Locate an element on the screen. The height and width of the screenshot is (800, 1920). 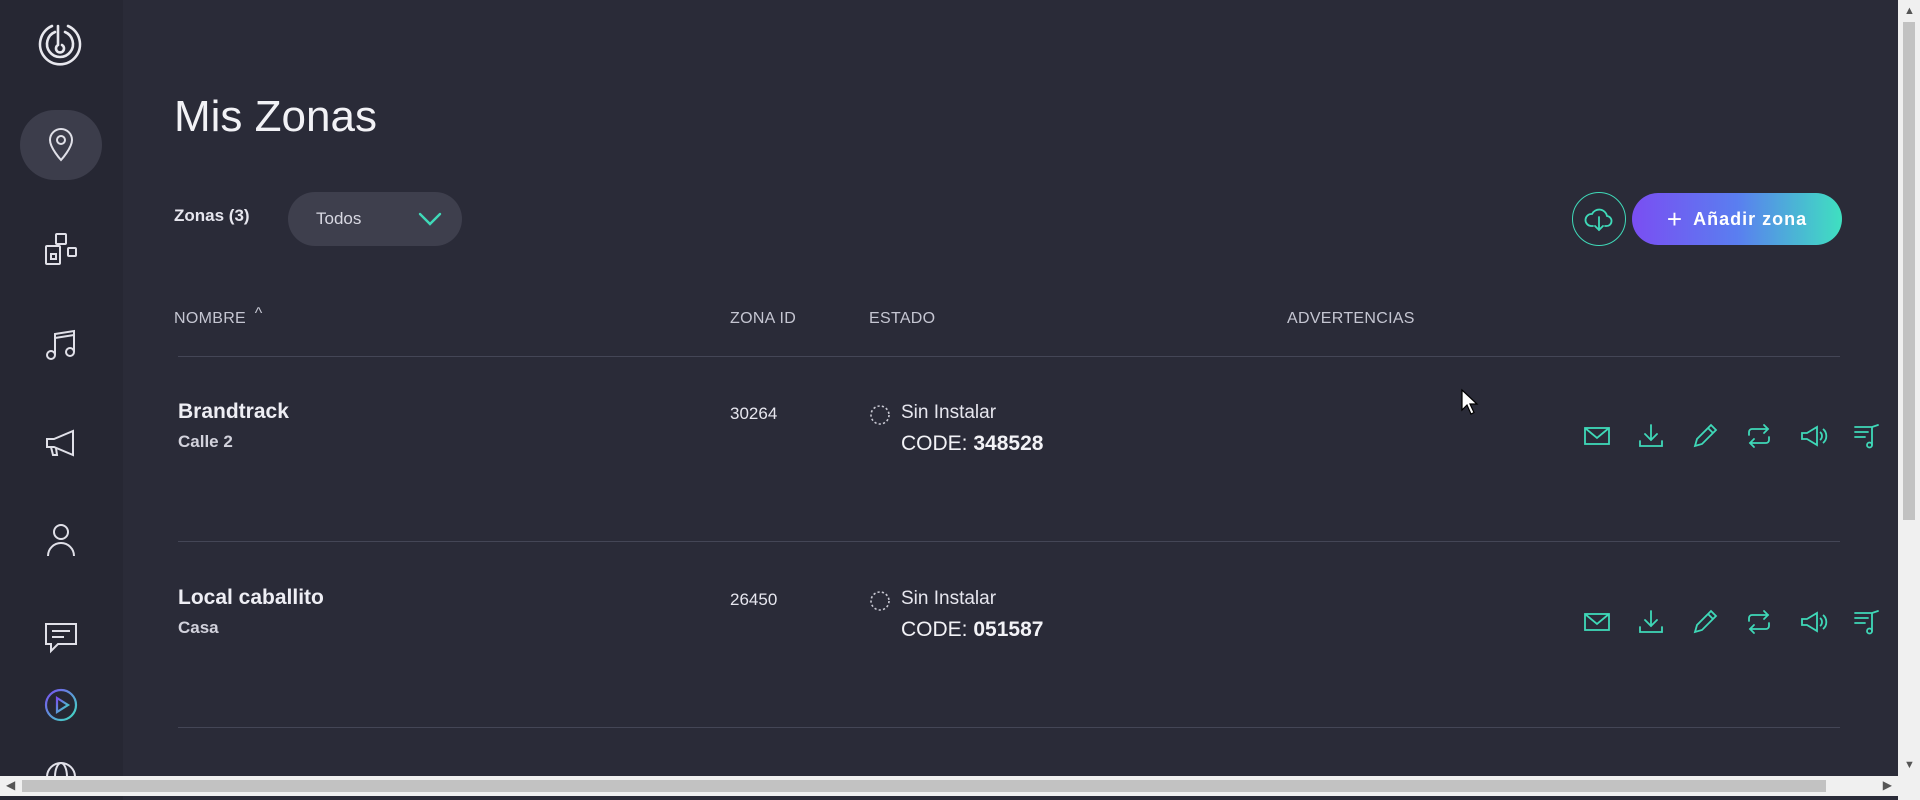
zone-id: 30264 is located at coordinates (754, 413).